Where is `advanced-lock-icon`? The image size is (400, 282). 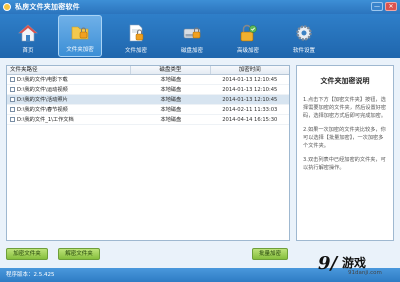
advanced-lock-icon is located at coordinates (248, 33).